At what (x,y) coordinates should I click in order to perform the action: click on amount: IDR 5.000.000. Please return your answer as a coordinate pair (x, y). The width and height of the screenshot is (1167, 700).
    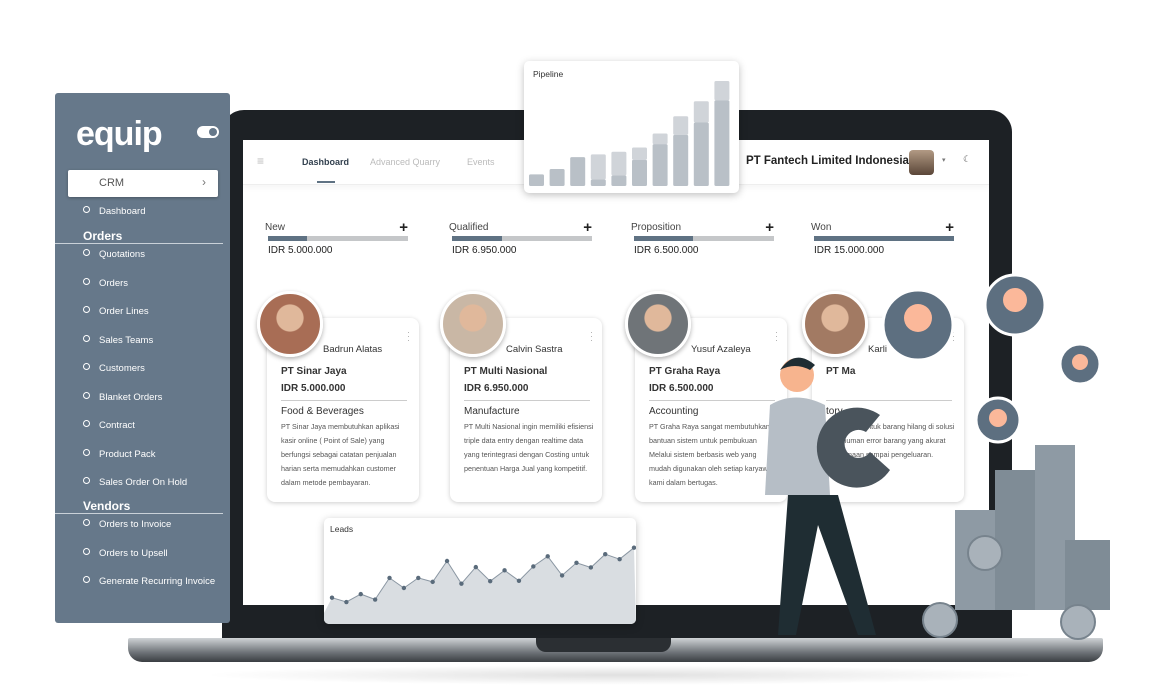
    Looking at the image, I should click on (313, 388).